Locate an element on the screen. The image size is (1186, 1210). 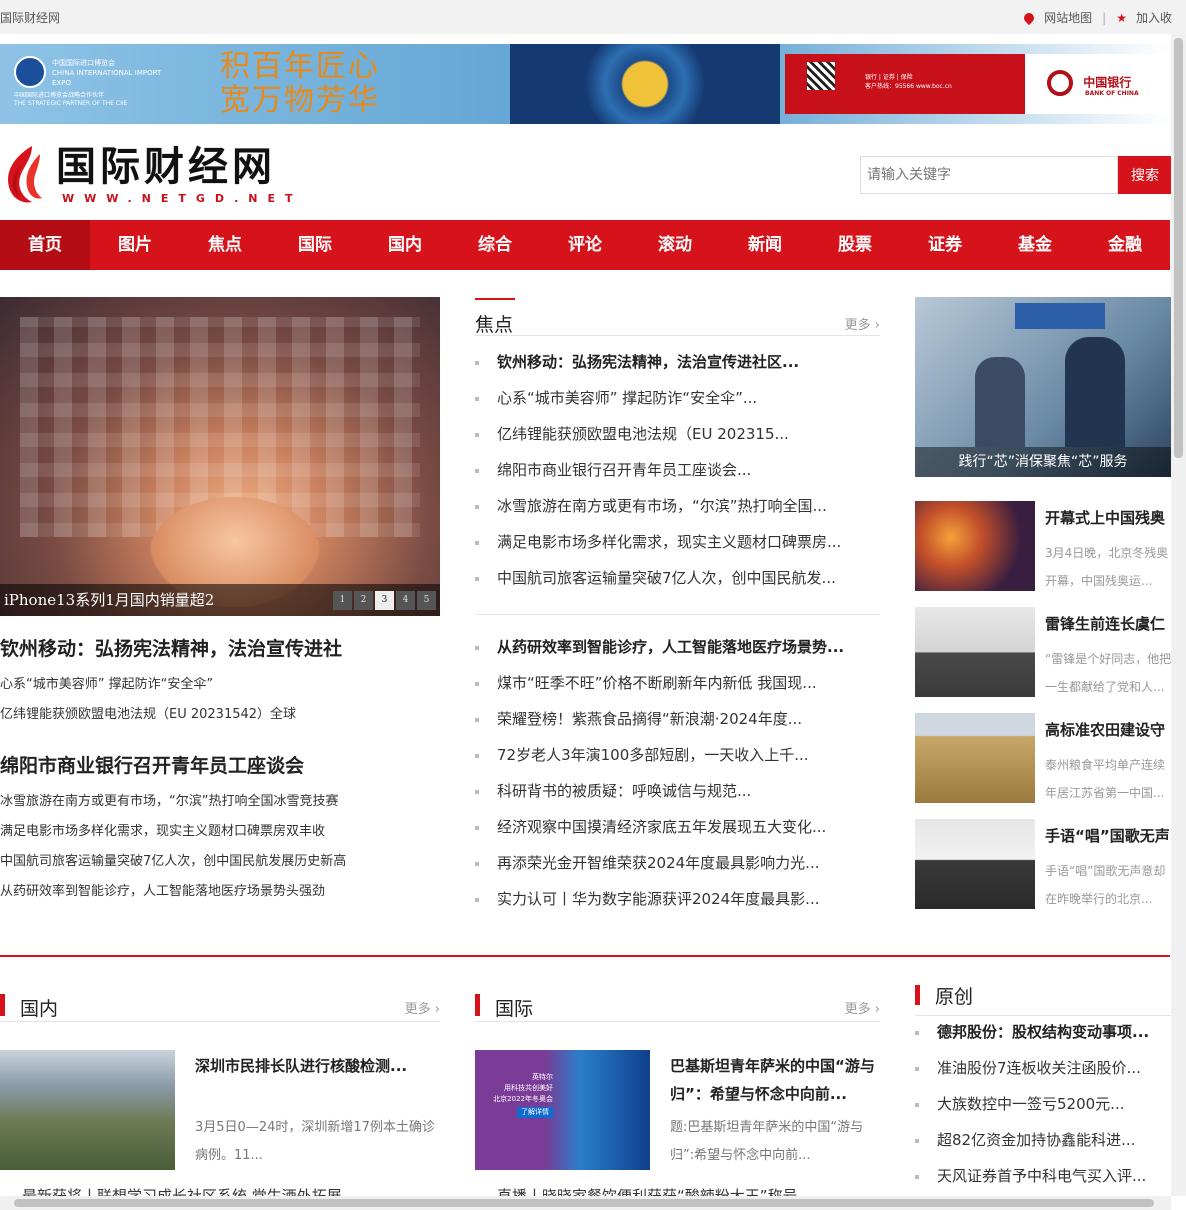
banner-slogan: 积百年匠心 宽万物芳华 is located at coordinates (300, 84).